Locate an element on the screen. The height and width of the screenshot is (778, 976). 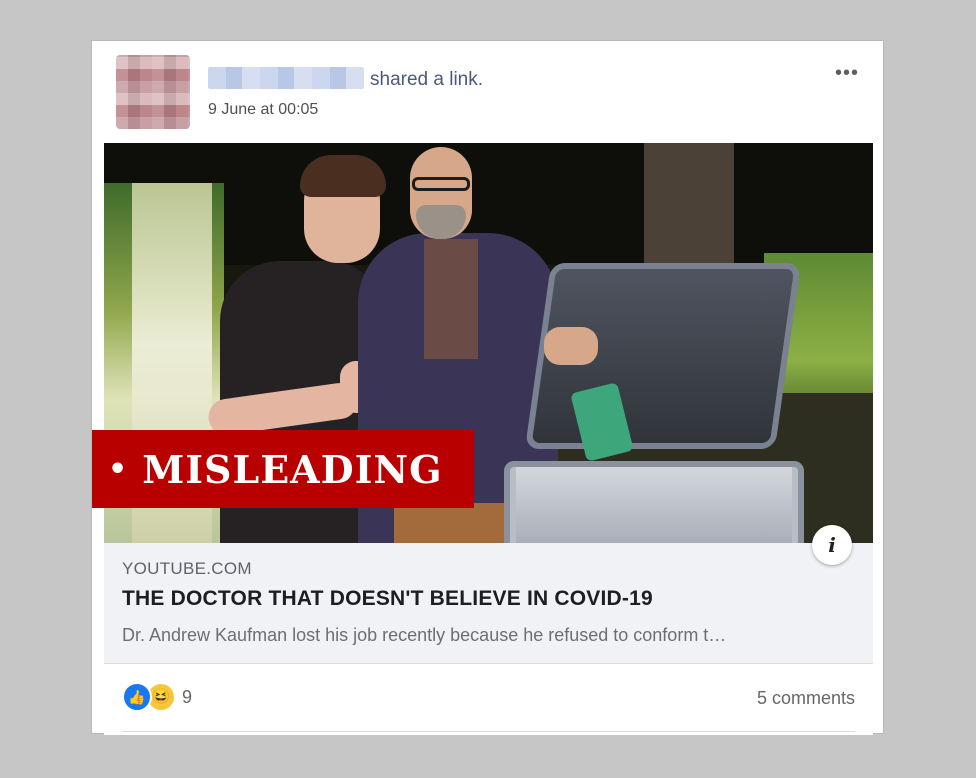
misleading-label: • MISLEADING is located at coordinates (283, 469).